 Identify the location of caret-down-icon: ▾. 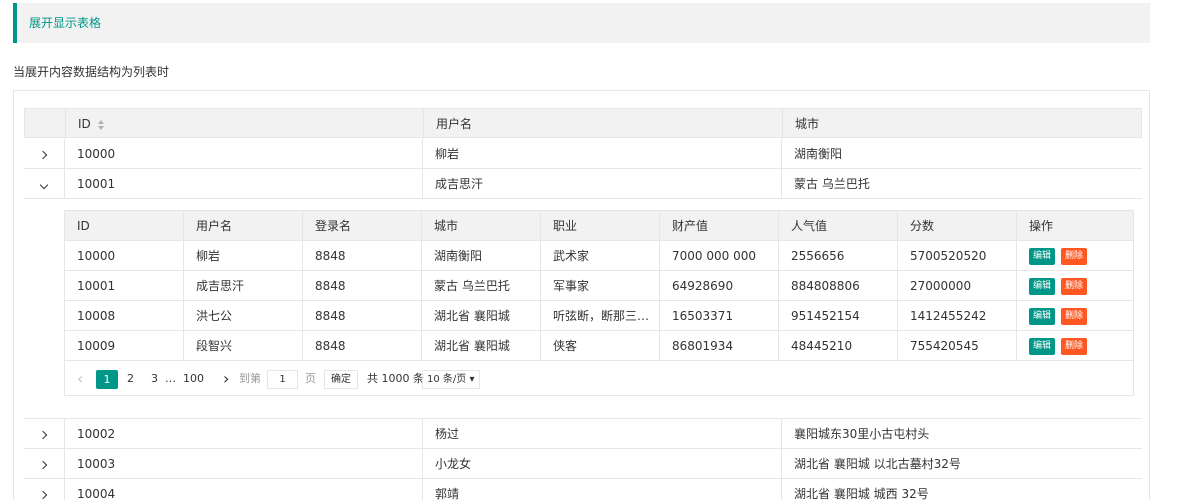
(472, 379).